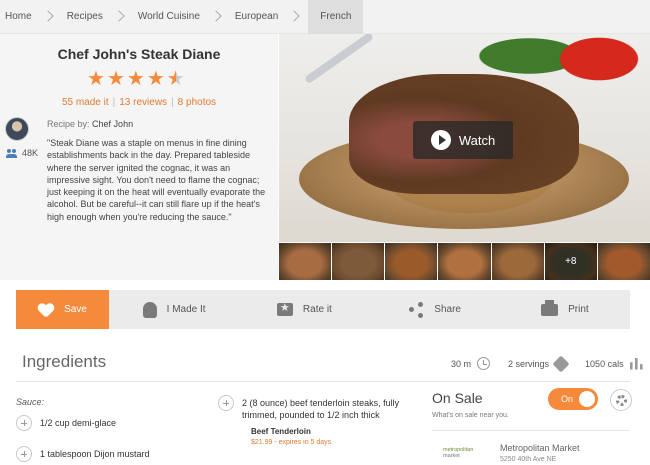 The image size is (650, 465). I want to click on photo-thumbnail: +8, so click(570, 261).